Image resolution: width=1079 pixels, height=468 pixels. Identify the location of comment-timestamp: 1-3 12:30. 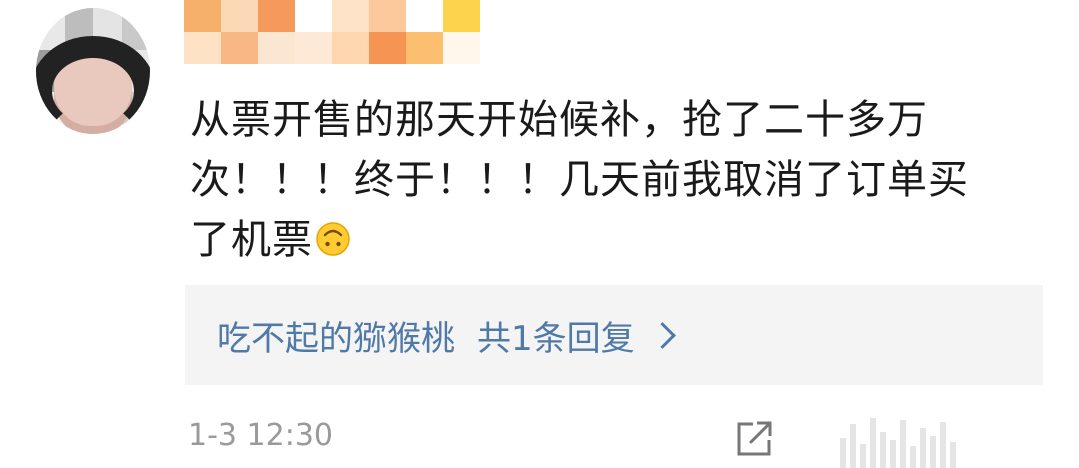
(260, 435).